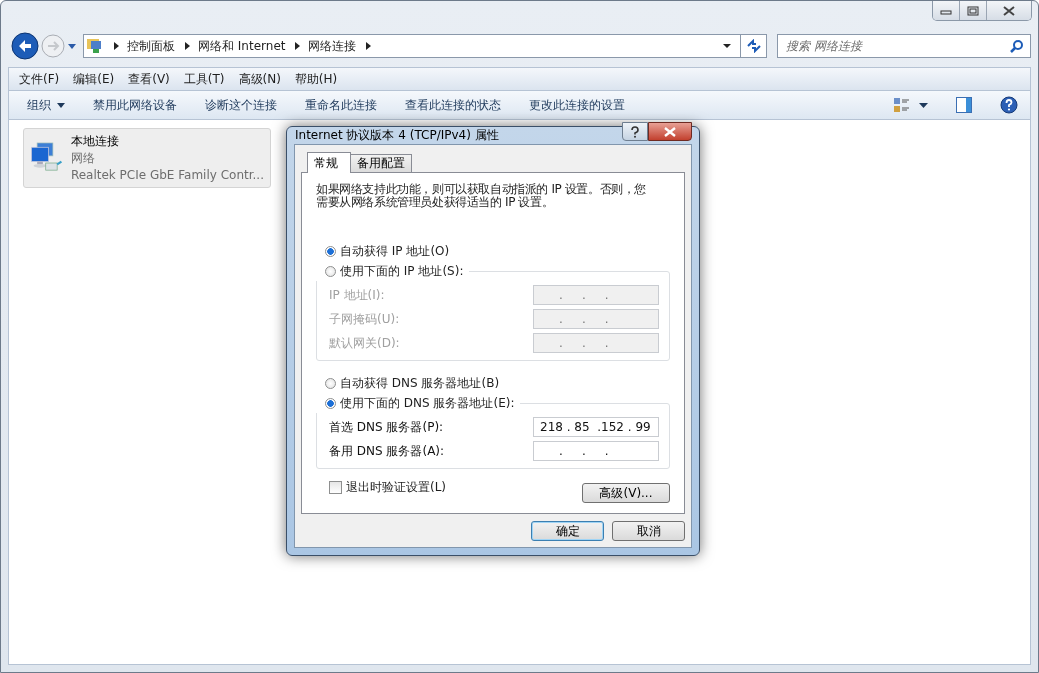  Describe the element at coordinates (39, 79) in the screenshot. I see `menu-item: 文件(F)` at that location.